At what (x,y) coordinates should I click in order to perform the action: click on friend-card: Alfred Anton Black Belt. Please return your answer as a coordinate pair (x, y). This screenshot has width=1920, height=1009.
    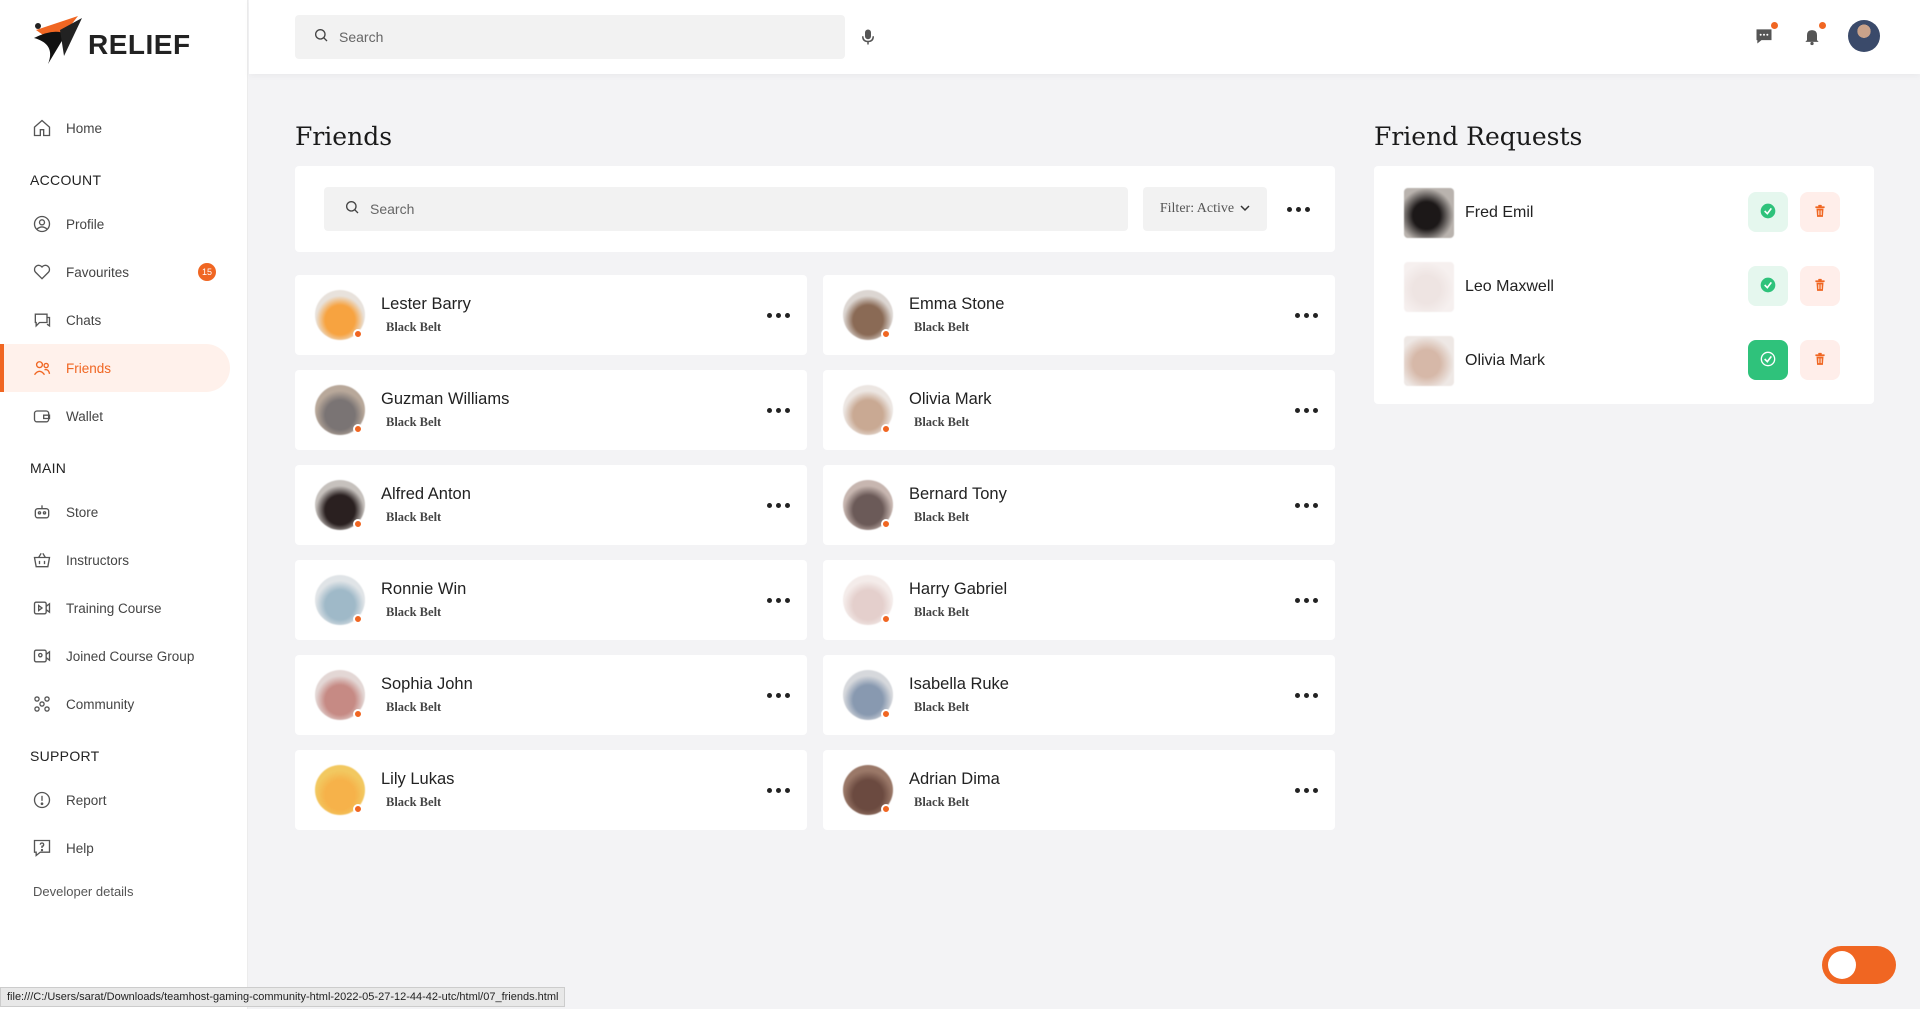
    Looking at the image, I should click on (551, 505).